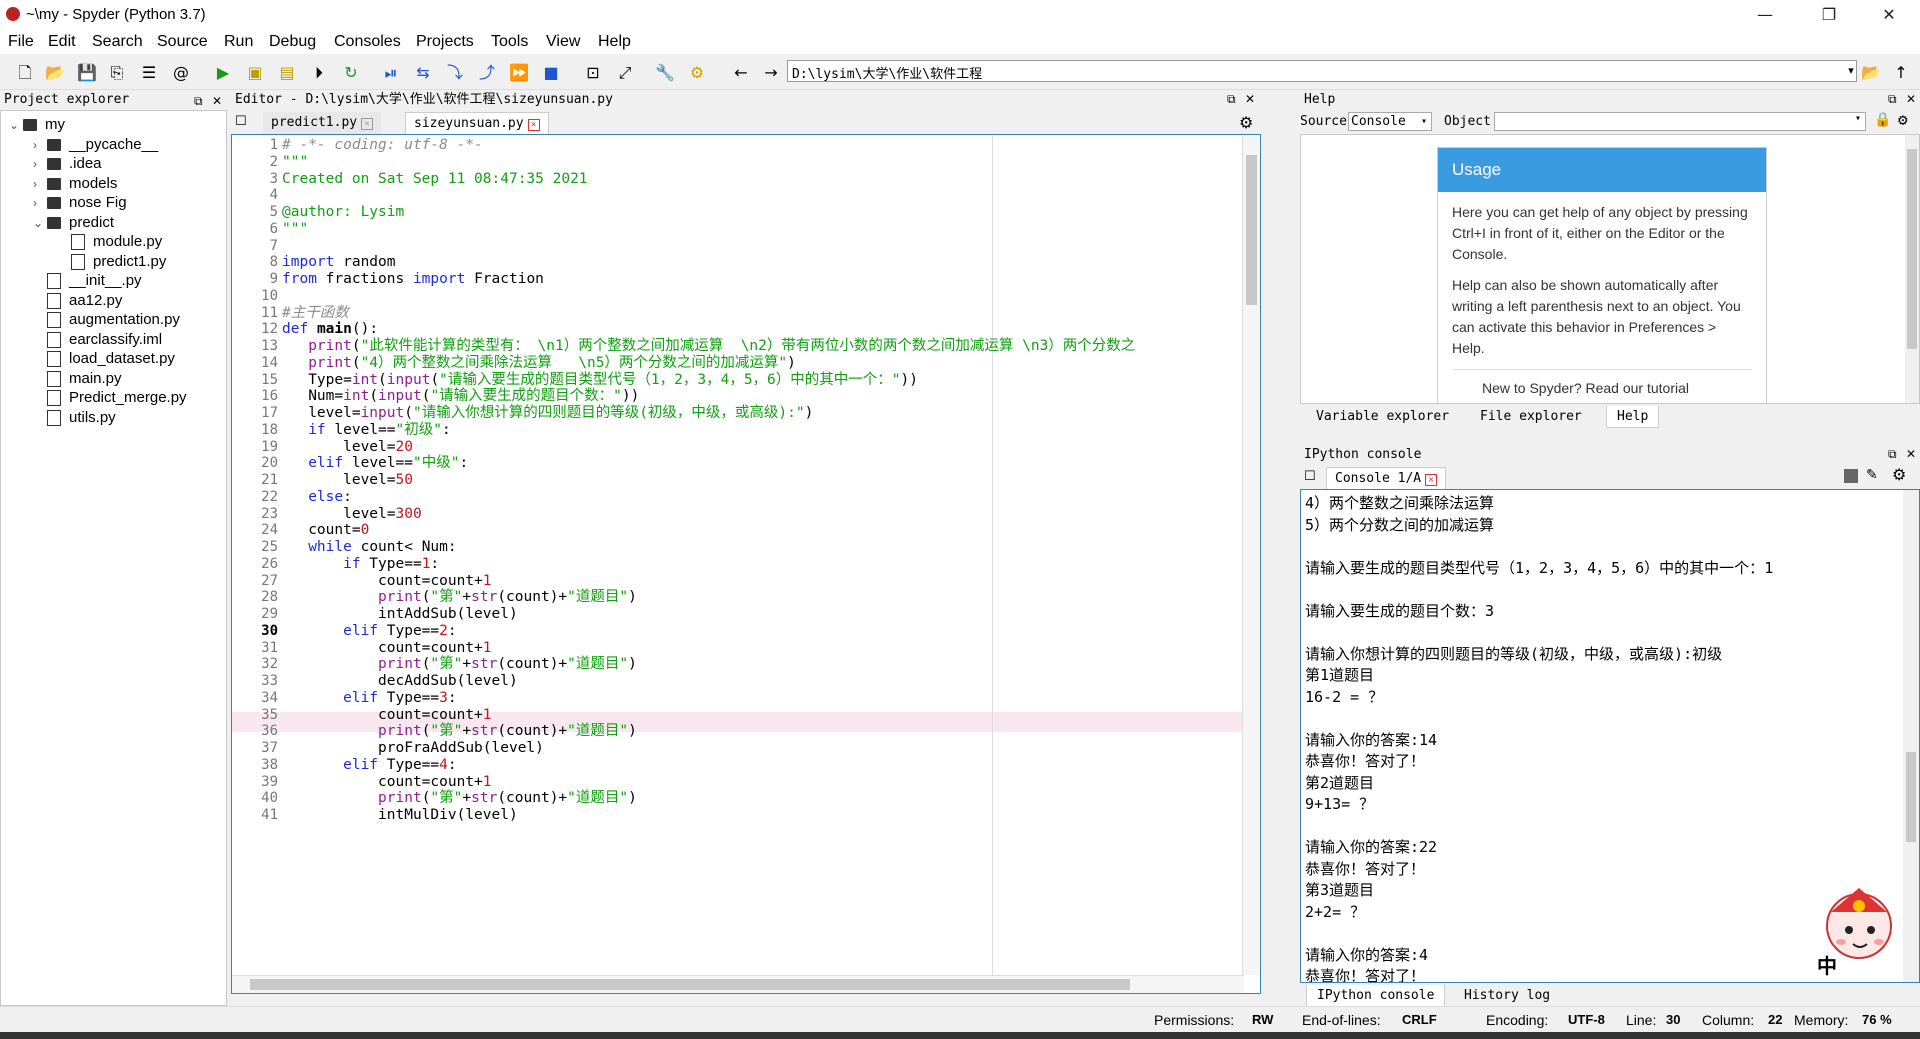 The width and height of the screenshot is (1920, 1039). Describe the element at coordinates (287, 73) in the screenshot. I see `run-cell-advance-icon: ▤` at that location.